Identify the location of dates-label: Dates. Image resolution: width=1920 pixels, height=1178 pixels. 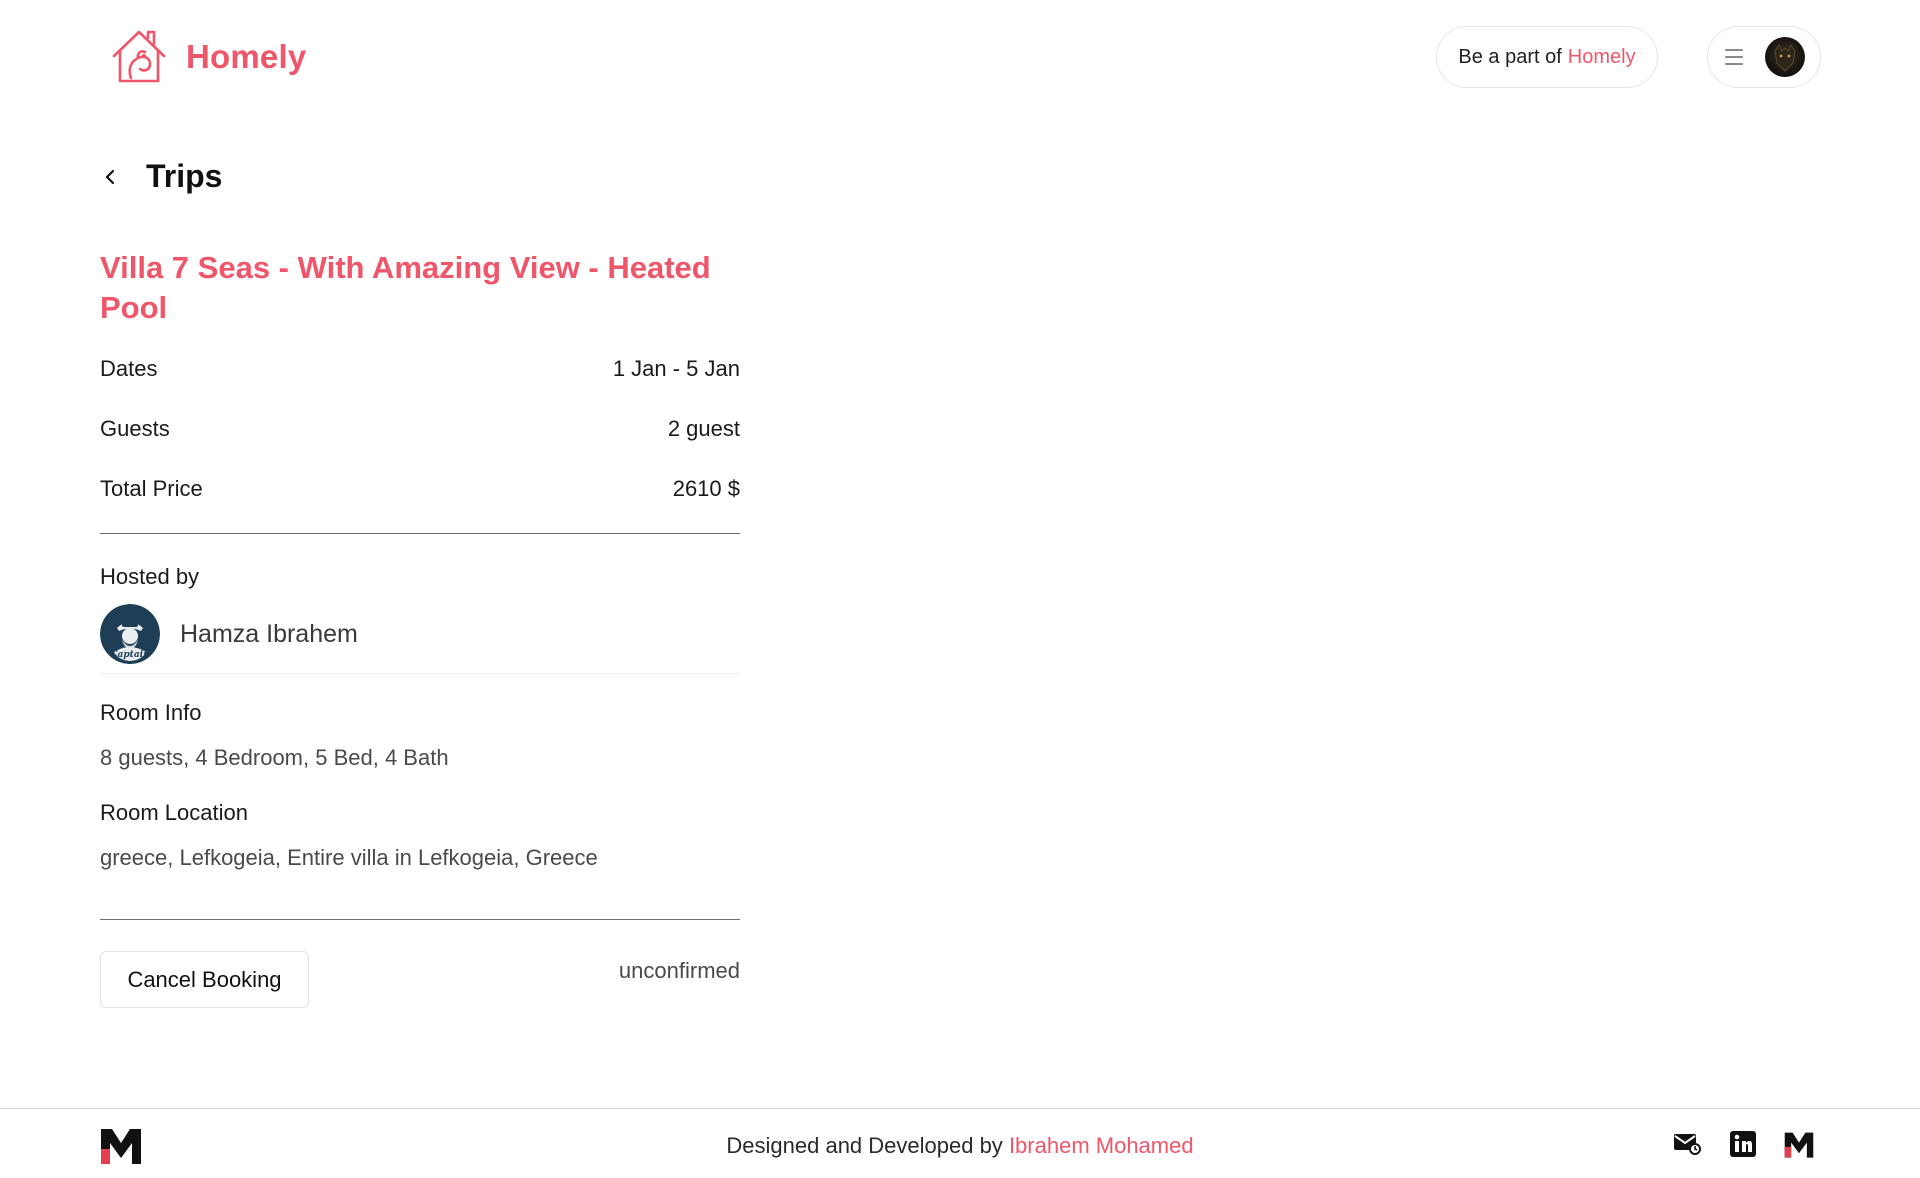
(129, 368).